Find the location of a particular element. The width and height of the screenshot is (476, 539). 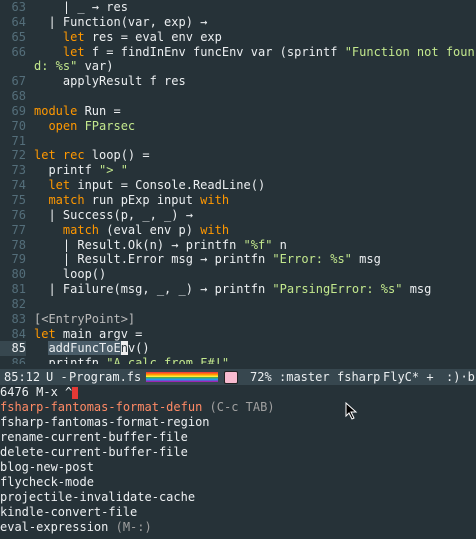

line-number: 80 is located at coordinates (18, 274).